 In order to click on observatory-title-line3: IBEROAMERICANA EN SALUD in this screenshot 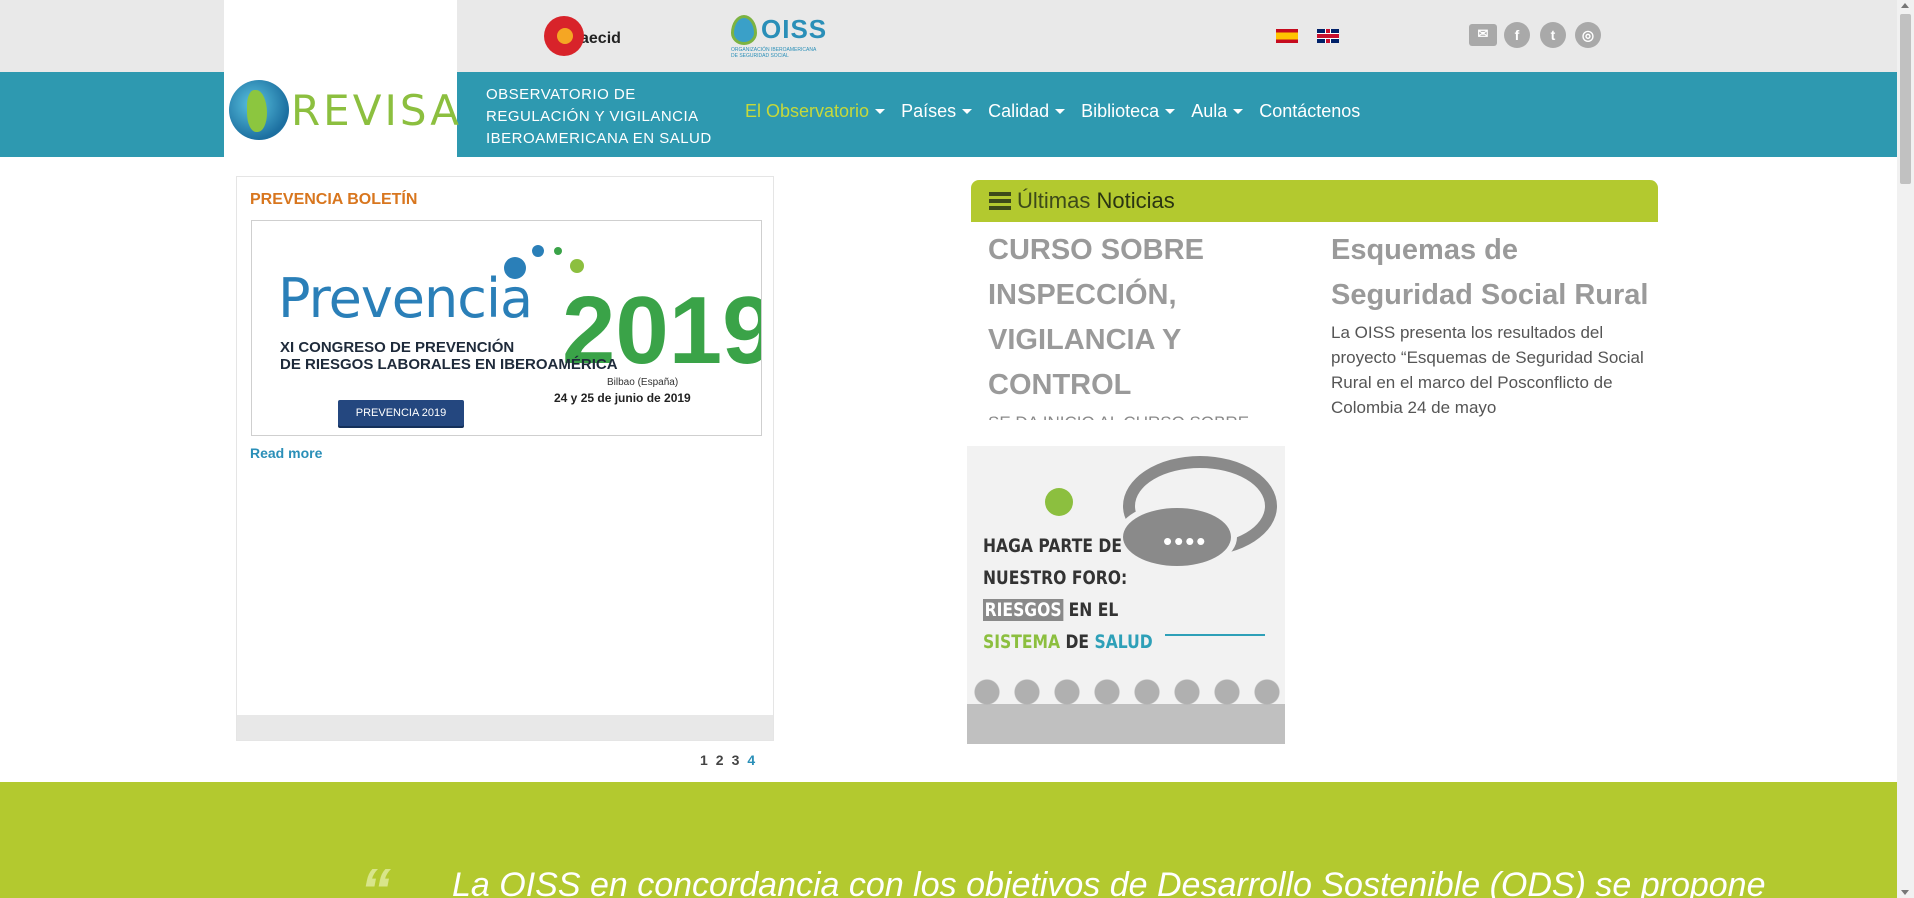, I will do `click(599, 138)`.